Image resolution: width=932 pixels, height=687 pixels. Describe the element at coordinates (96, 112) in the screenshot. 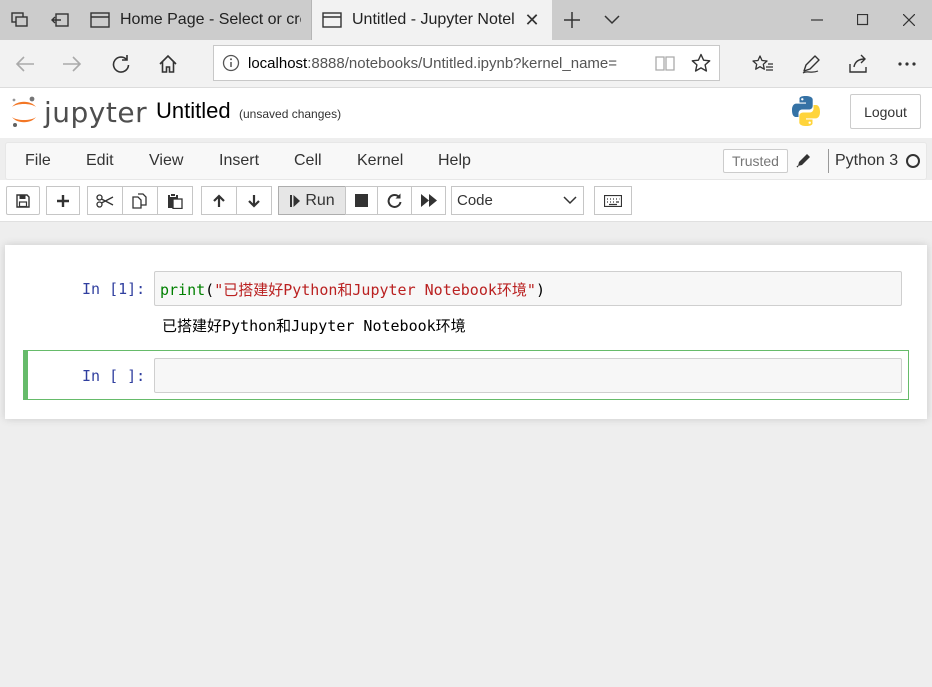

I see `jupyter-logo-text: jupyter` at that location.